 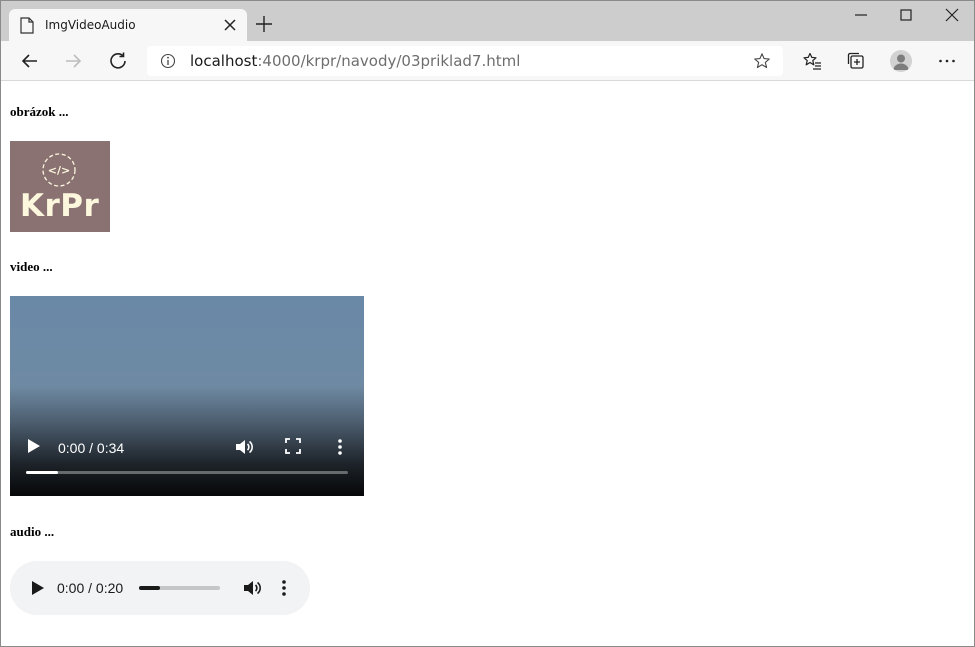 I want to click on collections-icon, so click(x=856, y=61).